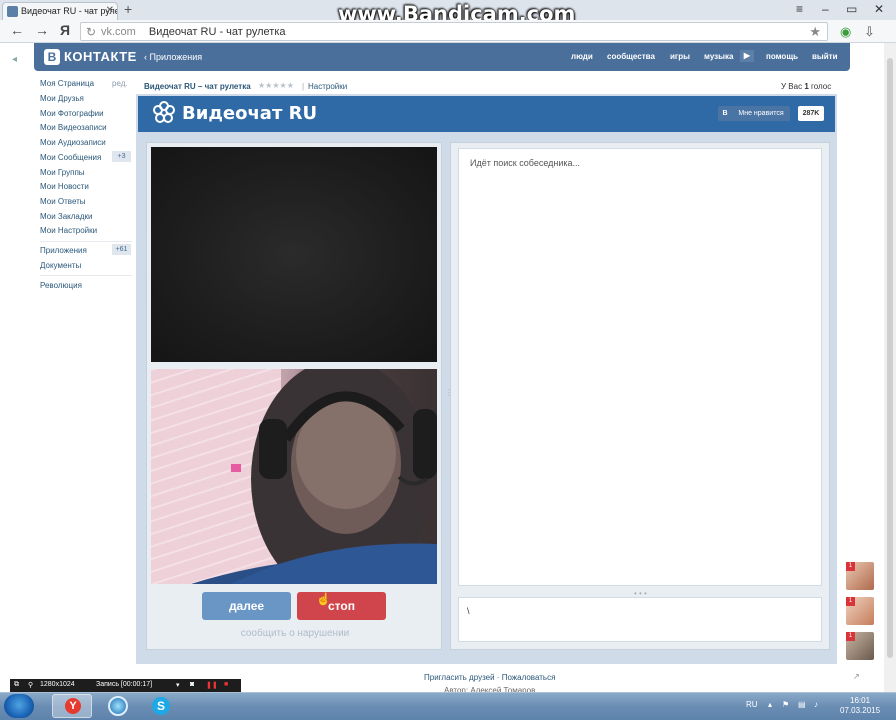  What do you see at coordinates (454, 31) in the screenshot?
I see `address-bar: ↻ vk.com Видеочат RU - чат рулетка ★` at bounding box center [454, 31].